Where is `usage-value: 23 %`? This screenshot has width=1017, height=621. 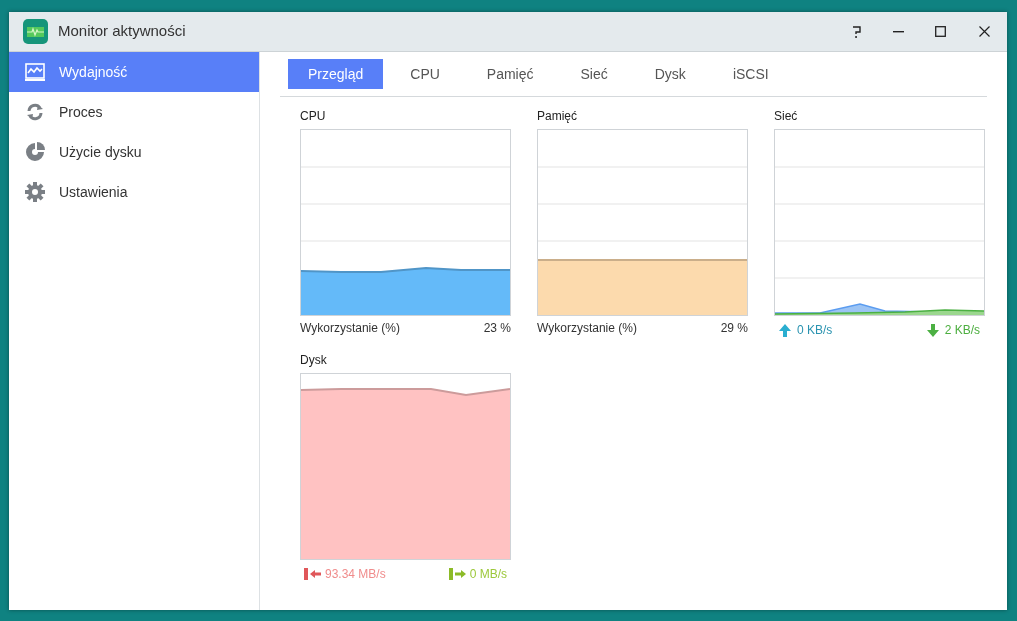
usage-value: 23 % is located at coordinates (497, 328).